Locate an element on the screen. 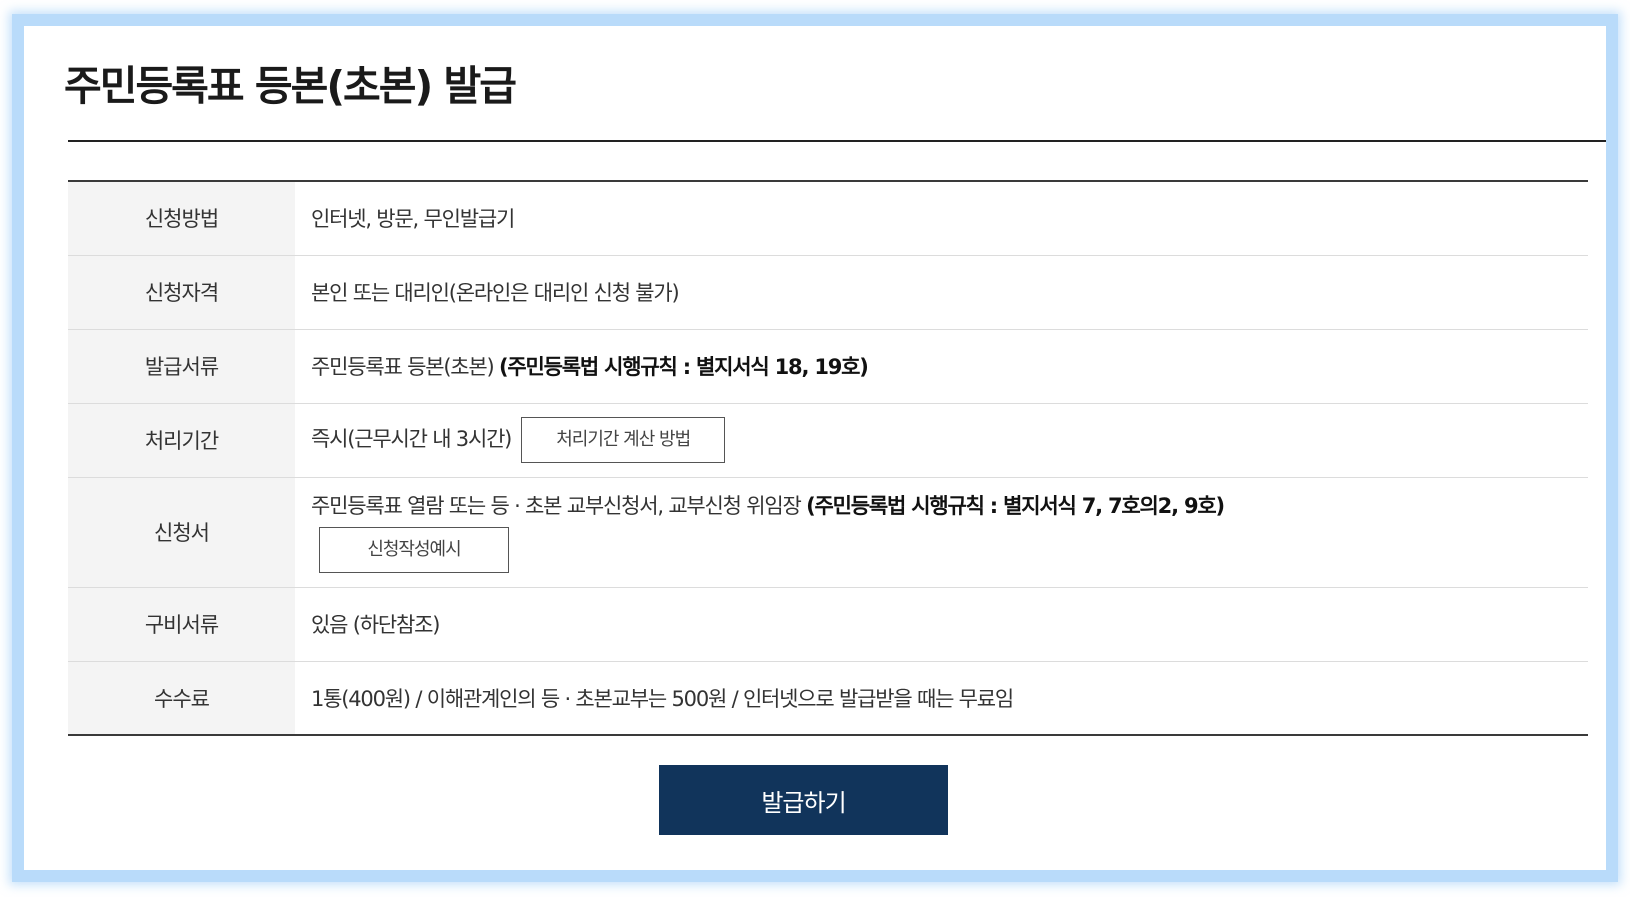 The width and height of the screenshot is (1630, 897). row-value-processing: 즉시(근무시간 내 3시간) is located at coordinates (411, 439).